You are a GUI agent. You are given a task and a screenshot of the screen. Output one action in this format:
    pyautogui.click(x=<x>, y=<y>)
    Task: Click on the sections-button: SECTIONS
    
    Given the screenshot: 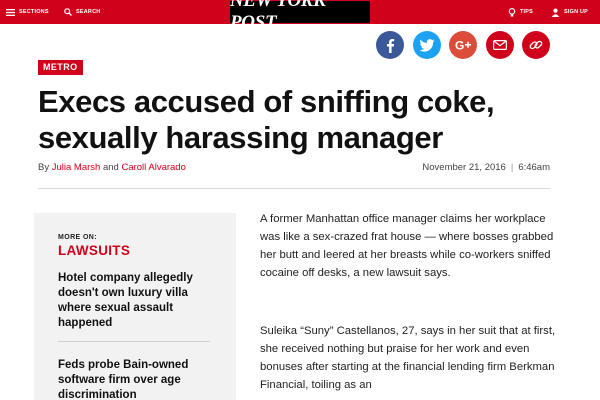 What is the action you would take?
    pyautogui.click(x=27, y=12)
    